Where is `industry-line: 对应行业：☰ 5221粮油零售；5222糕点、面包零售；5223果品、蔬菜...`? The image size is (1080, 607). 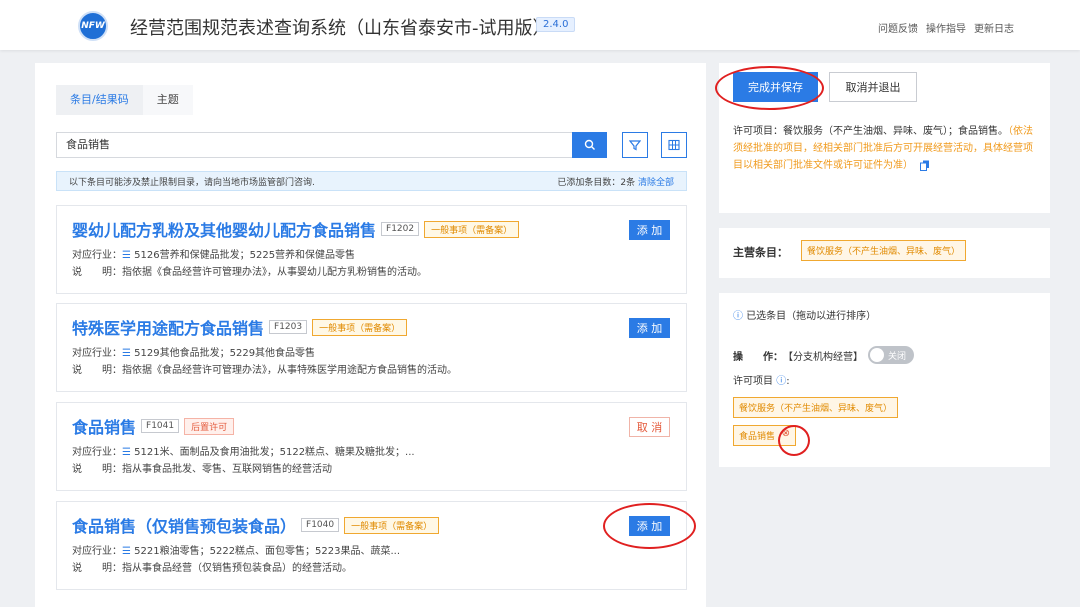 industry-line: 对应行业：☰ 5221粮油零售；5222糕点、面包零售；5223果品、蔬菜... is located at coordinates (236, 551).